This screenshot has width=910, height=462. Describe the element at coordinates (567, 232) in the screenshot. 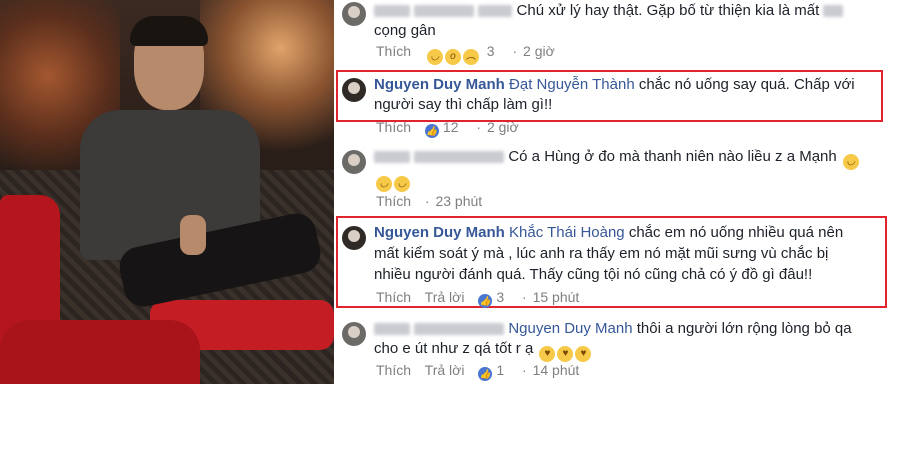

I see `mention-link: Khắc Thái Hoàng` at that location.